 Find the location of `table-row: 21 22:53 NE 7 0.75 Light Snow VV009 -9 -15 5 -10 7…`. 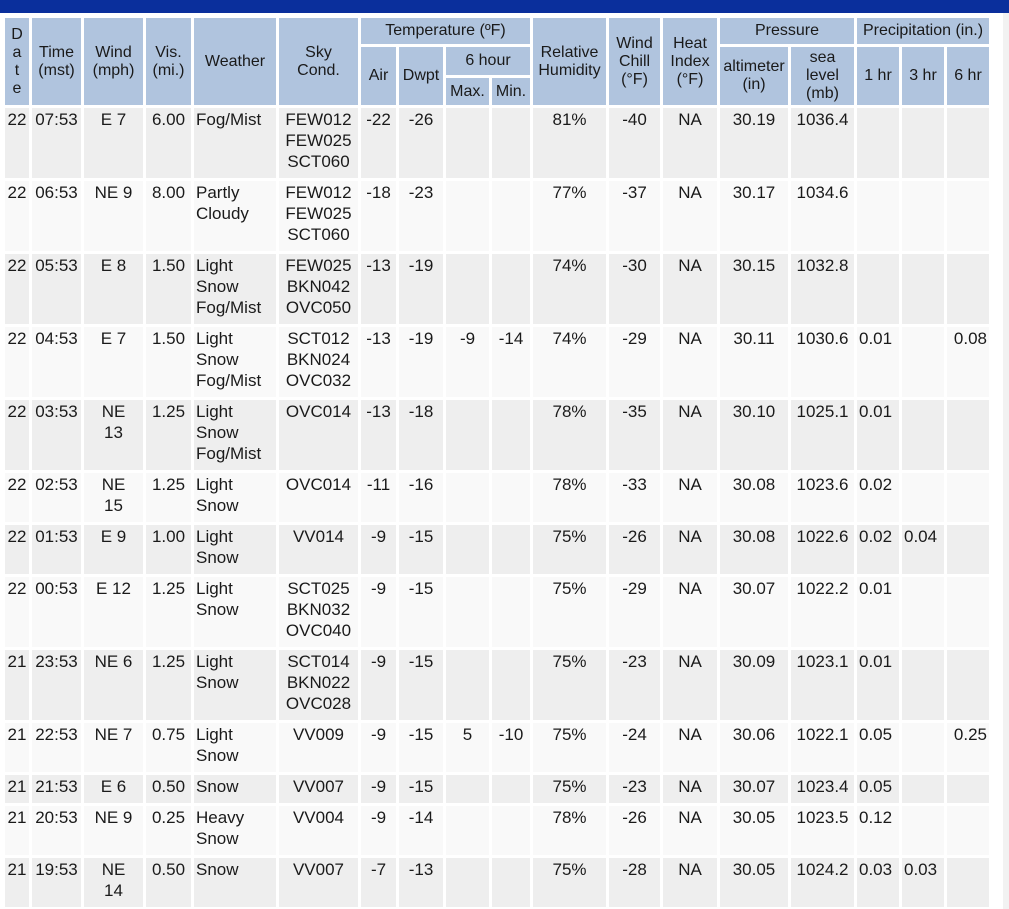

table-row: 21 22:53 NE 7 0.75 Light Snow VV009 -9 -15 5 -10 7… is located at coordinates (497, 747).